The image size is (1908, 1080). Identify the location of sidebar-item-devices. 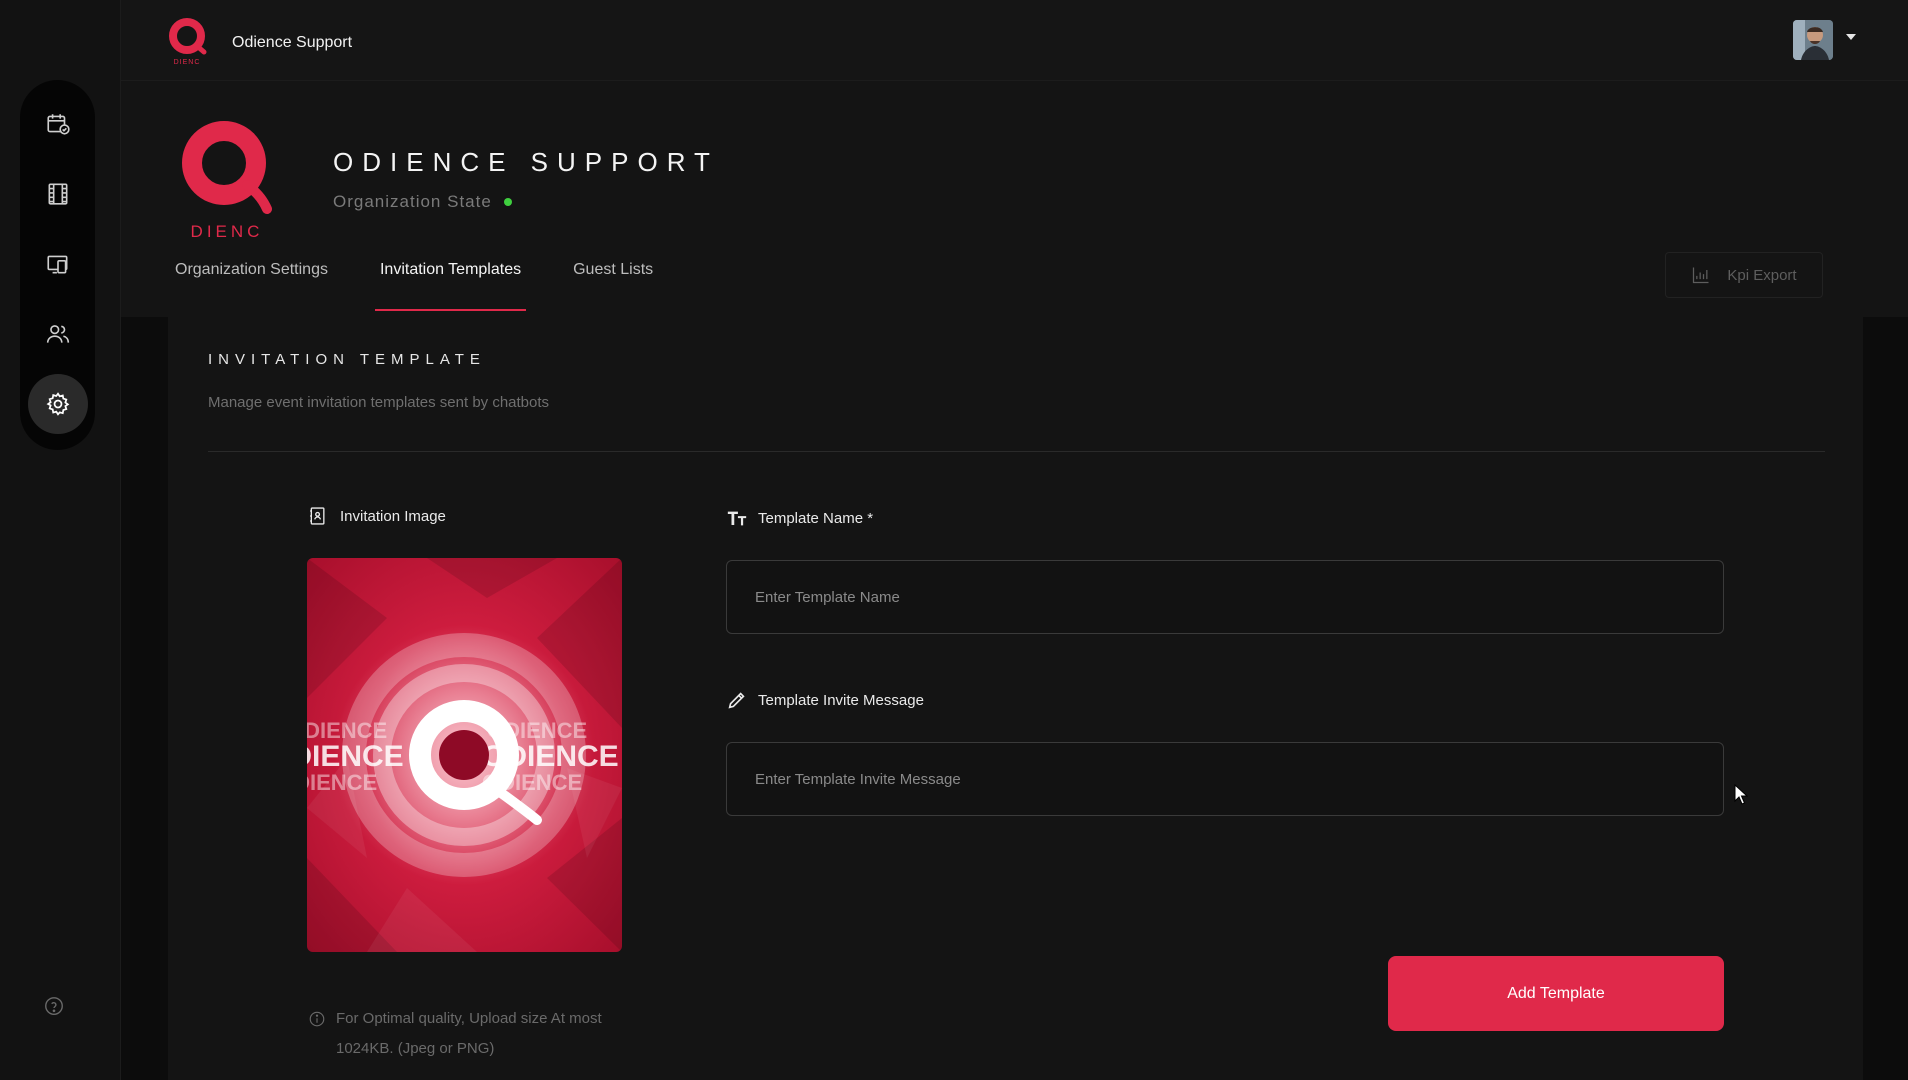
(58, 264).